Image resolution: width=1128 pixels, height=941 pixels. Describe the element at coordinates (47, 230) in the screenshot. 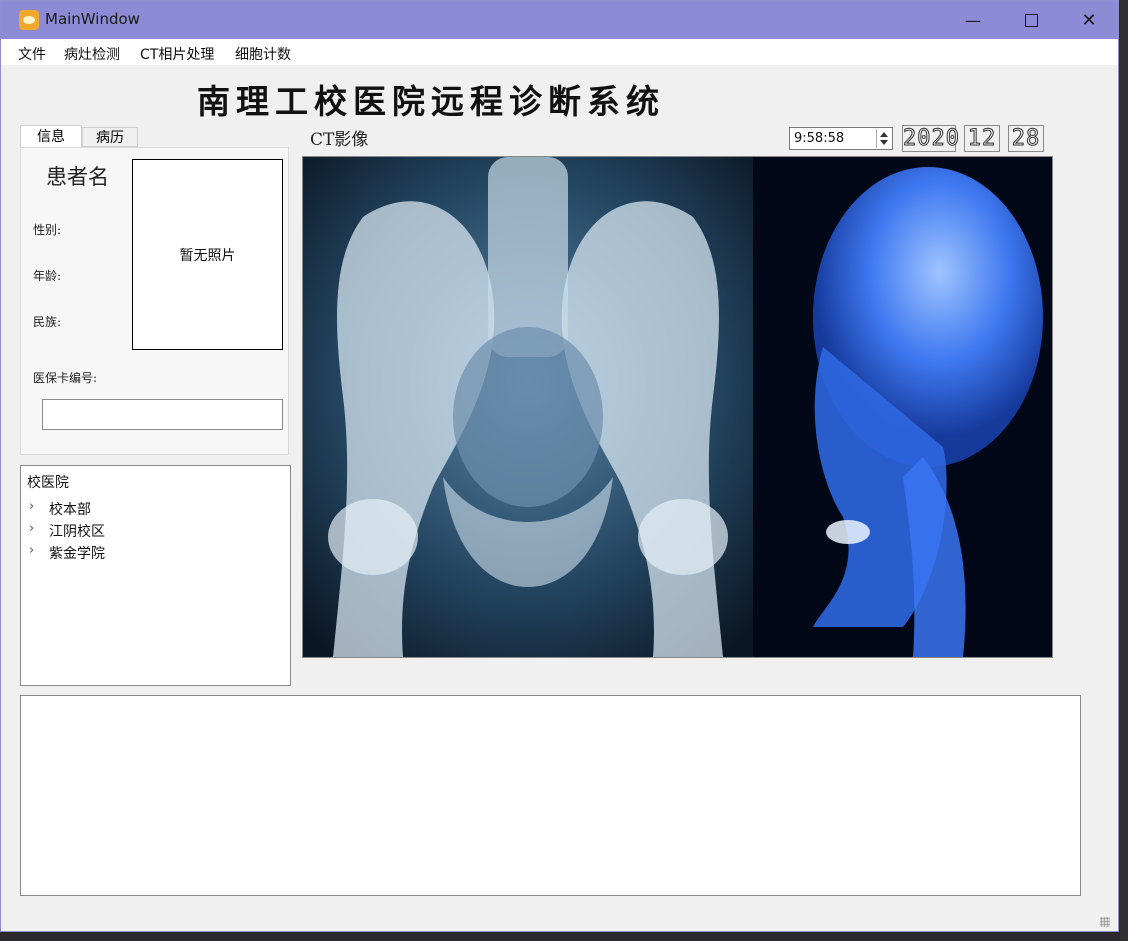

I see `gender-label: 性别:` at that location.